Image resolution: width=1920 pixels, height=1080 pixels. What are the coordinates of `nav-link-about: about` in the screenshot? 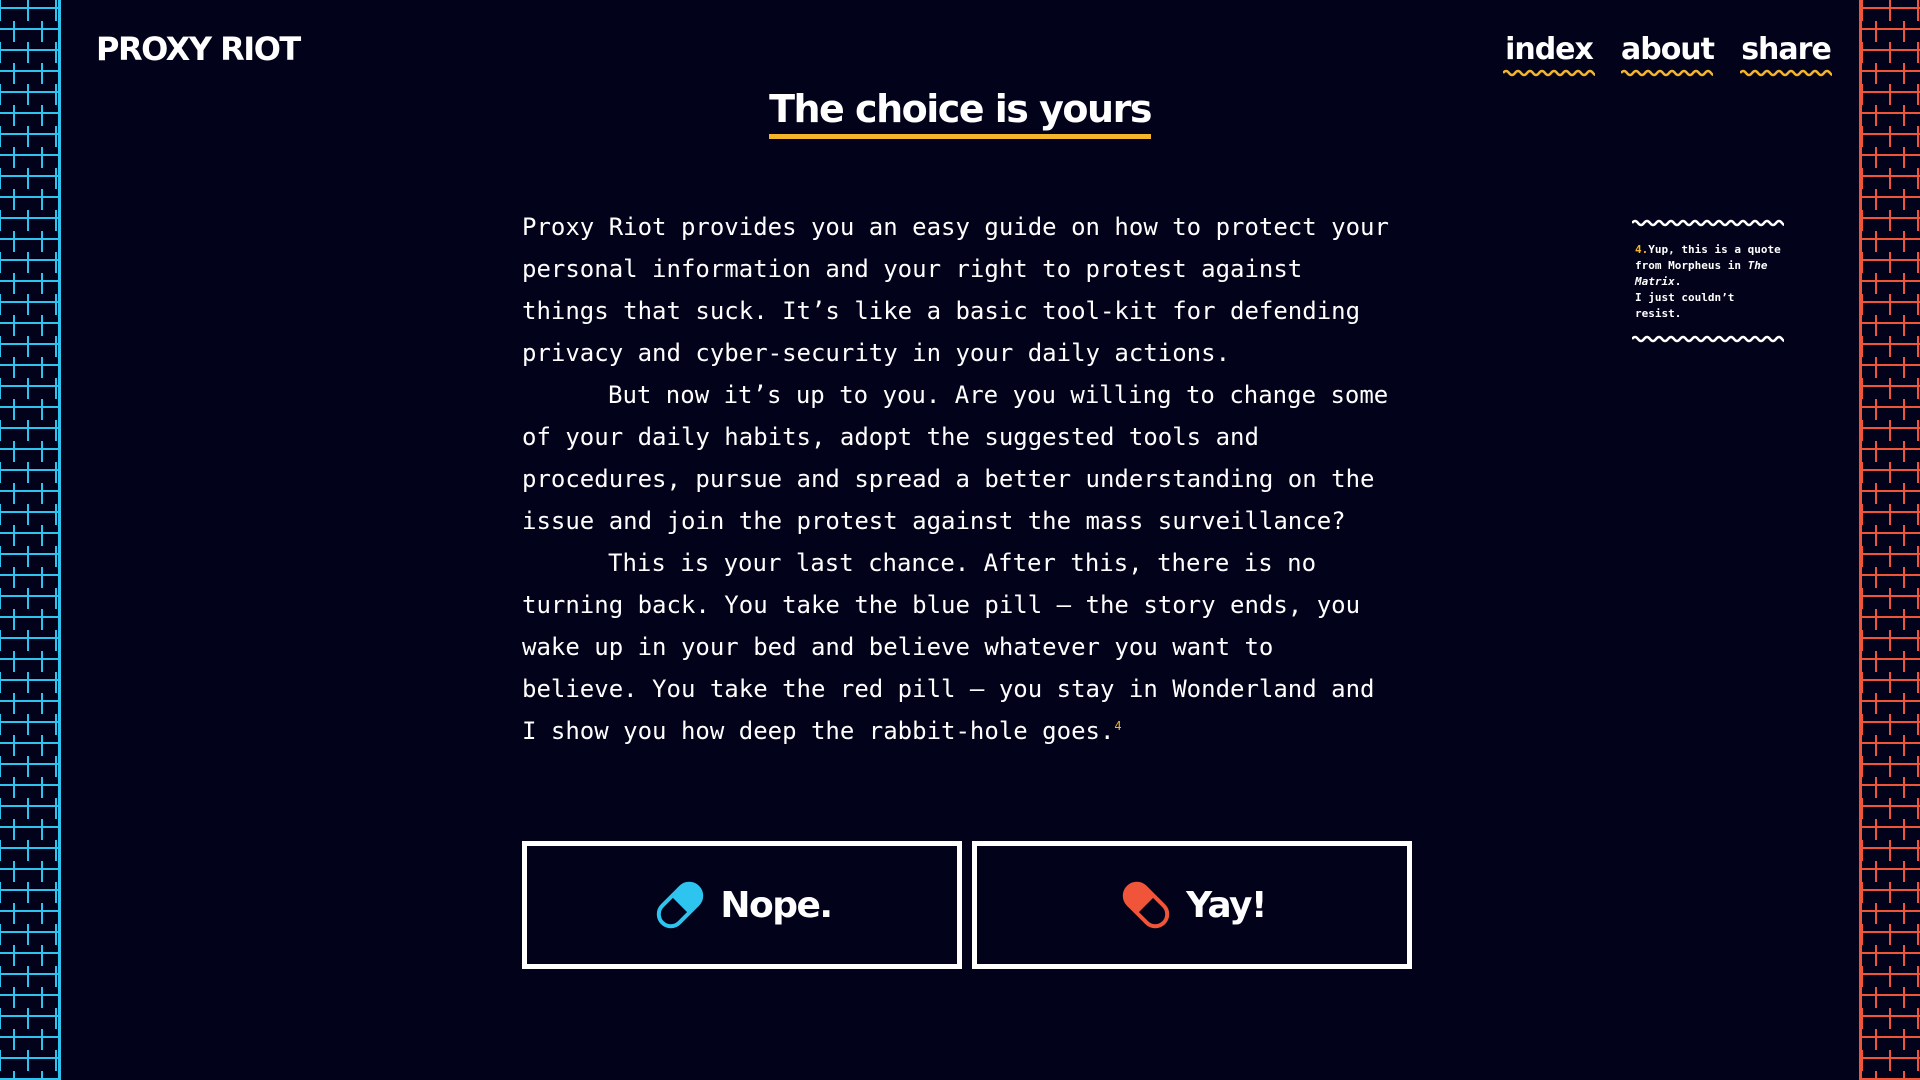 It's located at (1667, 54).